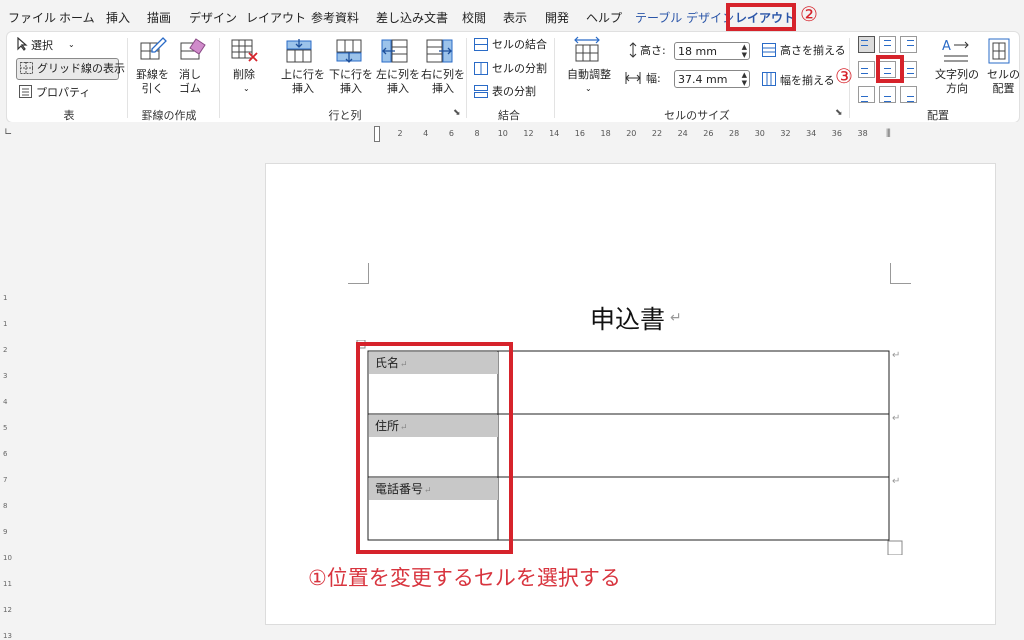 The height and width of the screenshot is (640, 1024). What do you see at coordinates (866, 44) in the screenshot?
I see `align-top-left-button` at bounding box center [866, 44].